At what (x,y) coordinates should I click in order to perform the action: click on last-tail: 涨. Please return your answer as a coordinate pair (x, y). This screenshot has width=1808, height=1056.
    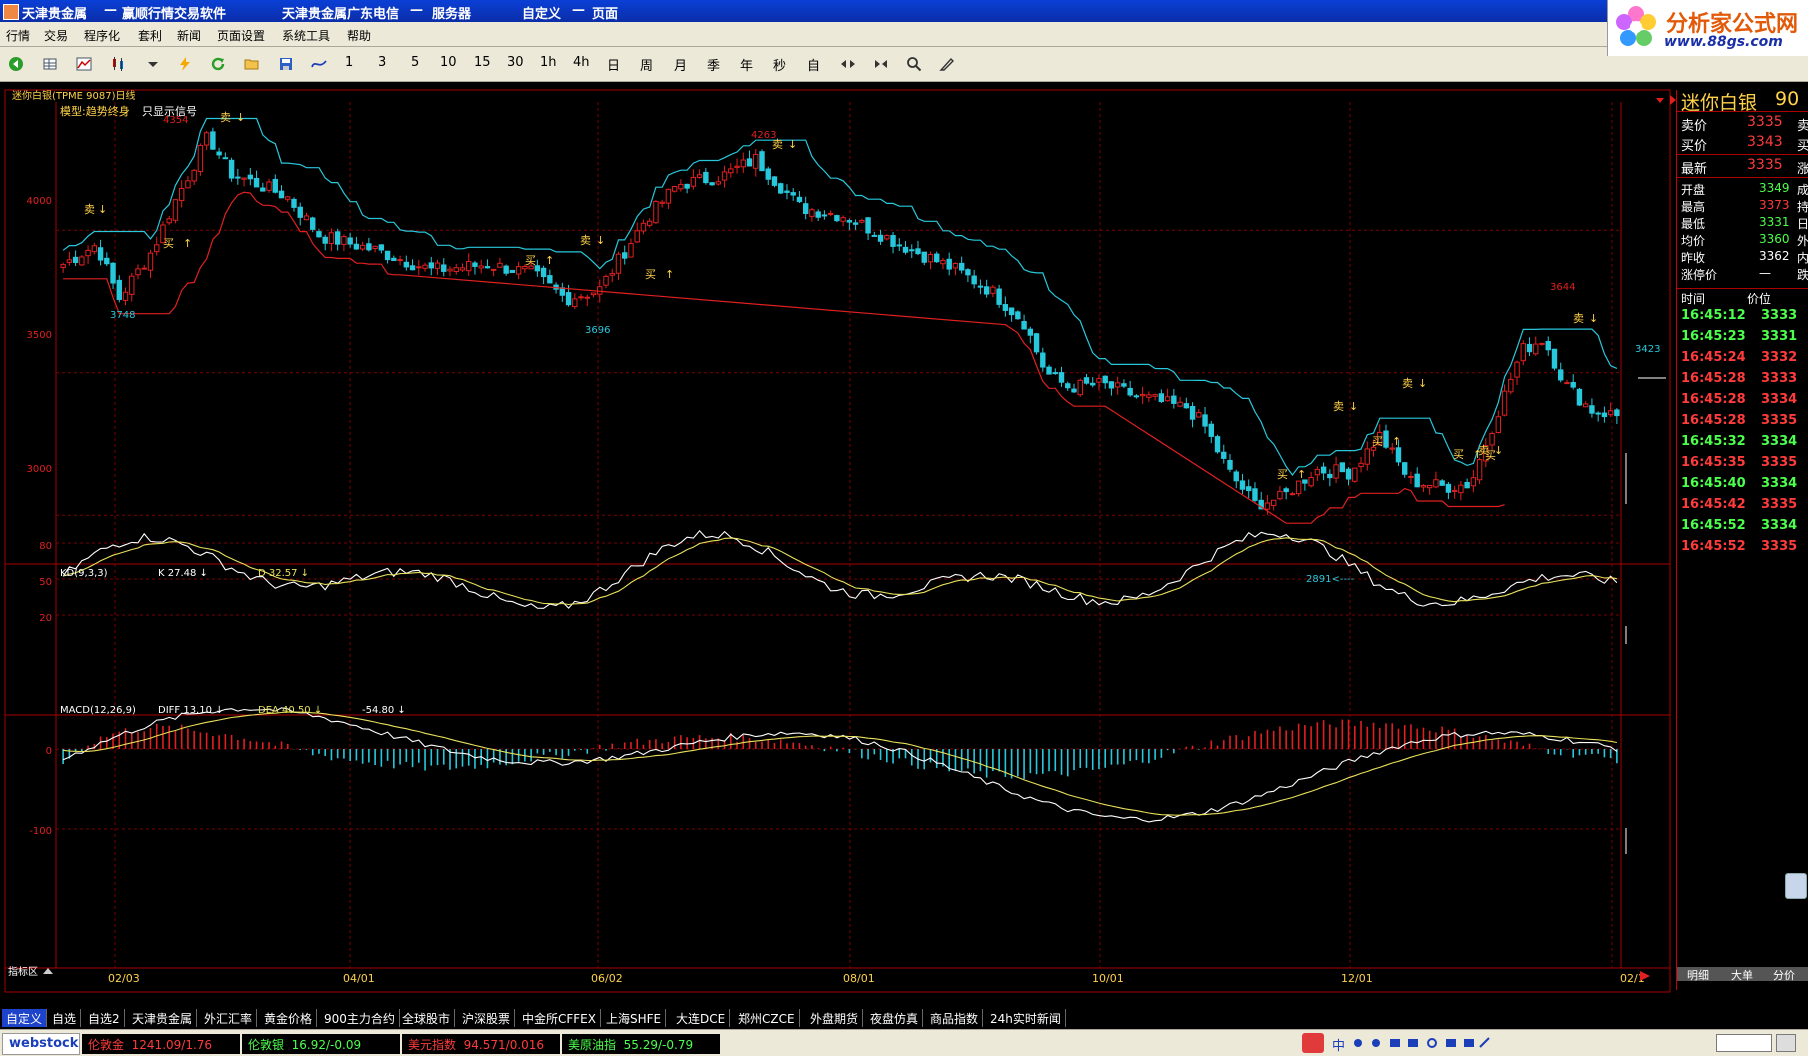
    Looking at the image, I should click on (1802, 169).